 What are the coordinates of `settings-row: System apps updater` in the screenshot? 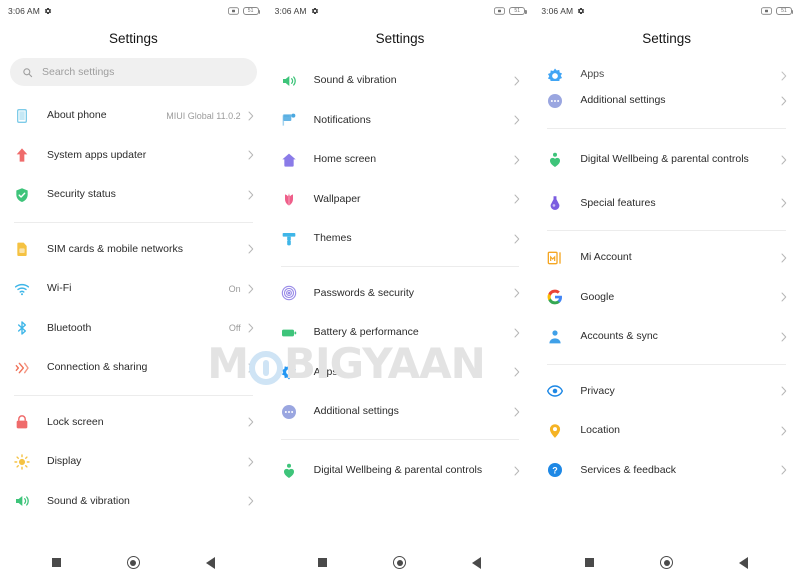 It's located at (133, 156).